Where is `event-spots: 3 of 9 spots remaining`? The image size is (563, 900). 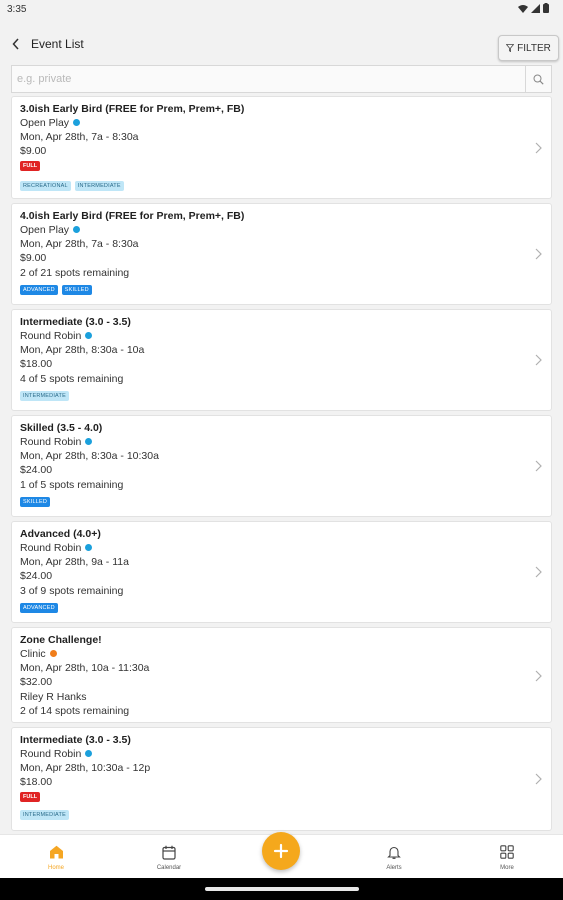
event-spots: 3 of 9 spots remaining is located at coordinates (72, 590).